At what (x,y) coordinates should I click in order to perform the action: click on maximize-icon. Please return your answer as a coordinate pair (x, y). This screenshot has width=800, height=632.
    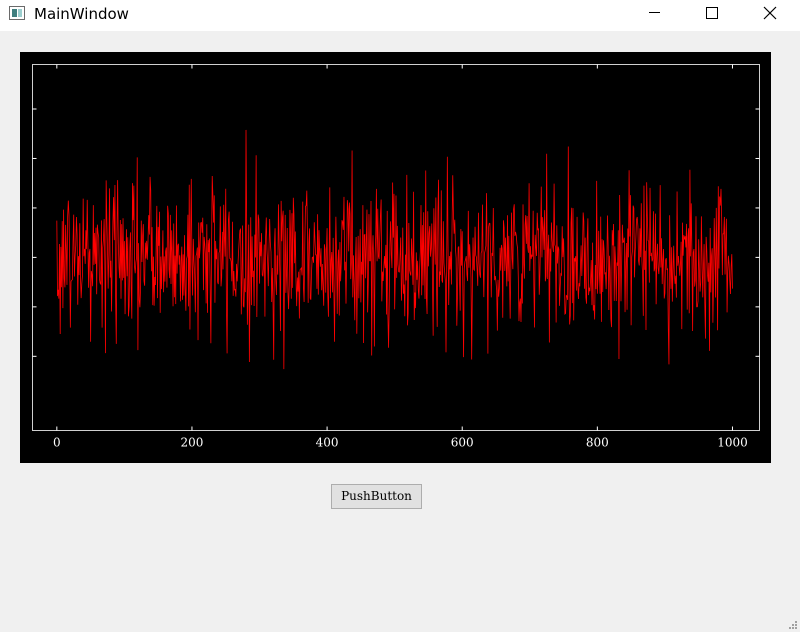
    Looking at the image, I should click on (712, 13).